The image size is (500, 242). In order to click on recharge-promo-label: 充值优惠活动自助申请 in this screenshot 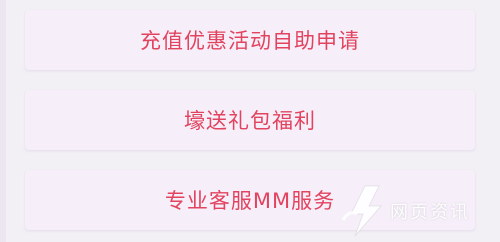, I will do `click(250, 41)`.